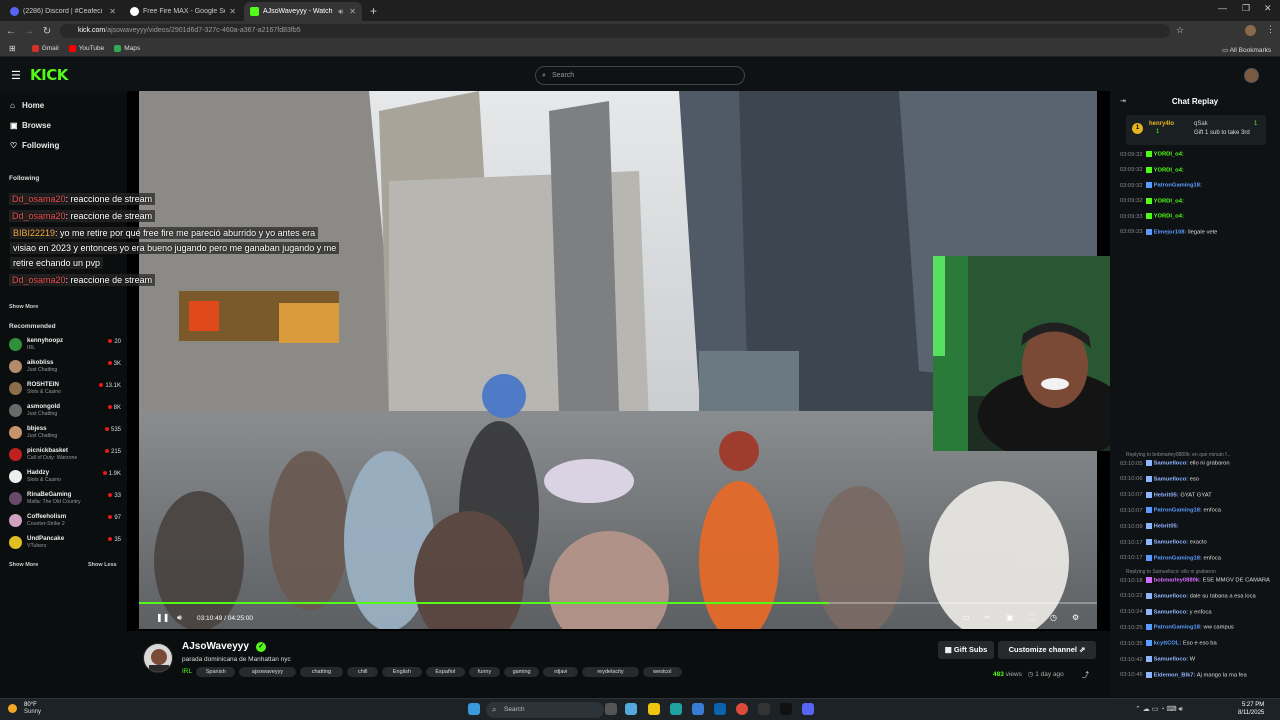 This screenshot has width=1280, height=720. I want to click on tag-chip: gaming, so click(522, 672).